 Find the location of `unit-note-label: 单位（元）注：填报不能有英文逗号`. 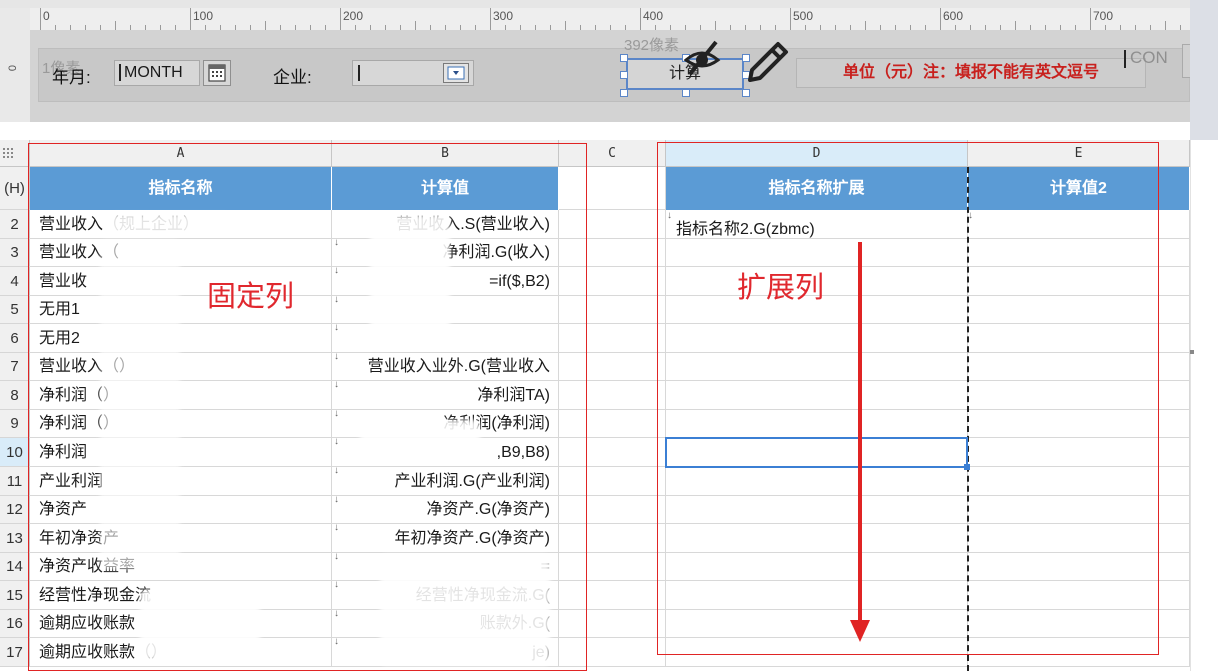

unit-note-label: 单位（元）注：填报不能有英文逗号 is located at coordinates (971, 73).